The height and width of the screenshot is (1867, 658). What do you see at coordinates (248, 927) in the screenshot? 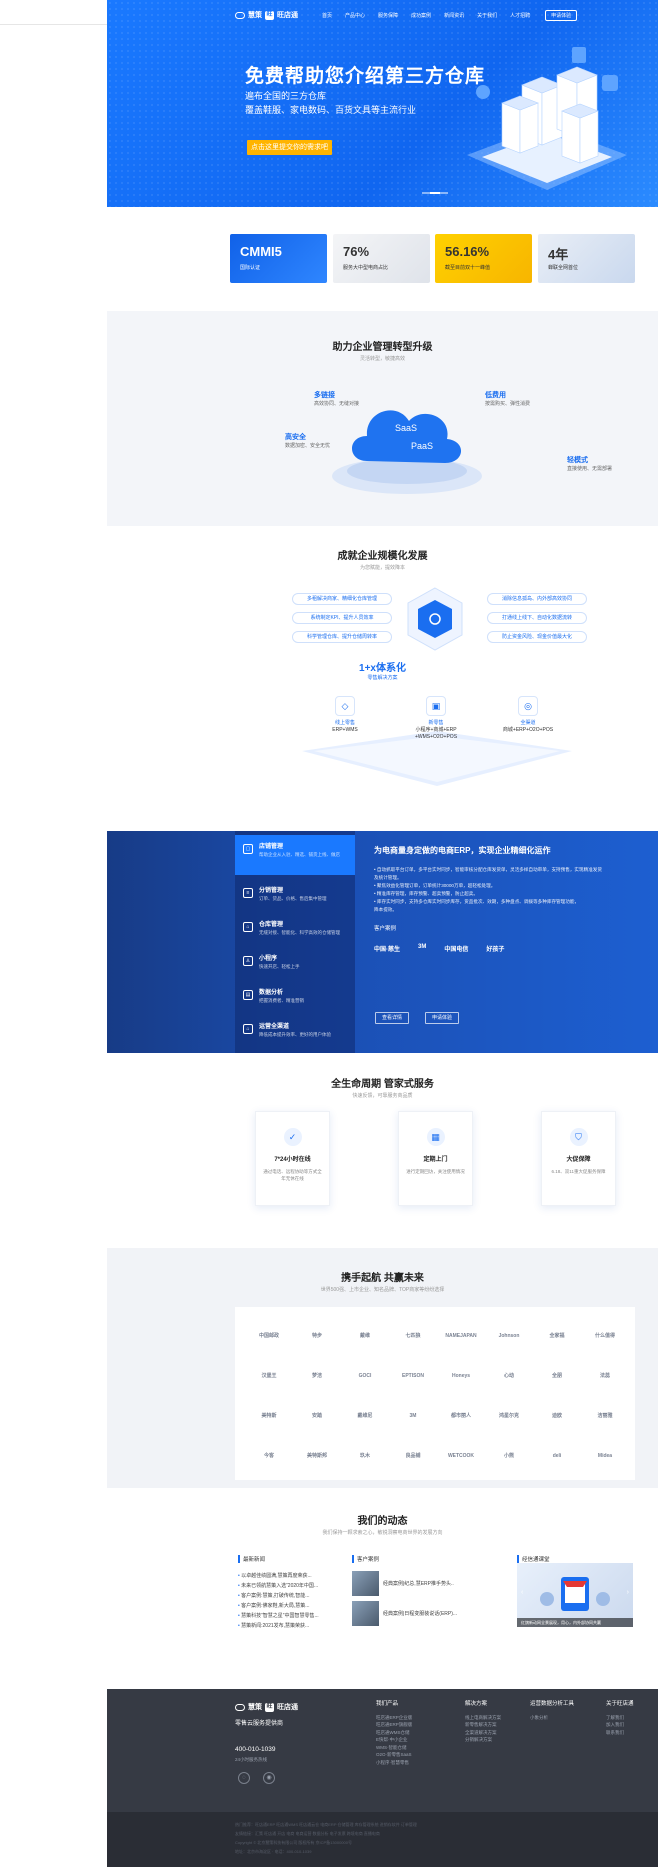
I see `warehouse-icon: ⌂` at bounding box center [248, 927].